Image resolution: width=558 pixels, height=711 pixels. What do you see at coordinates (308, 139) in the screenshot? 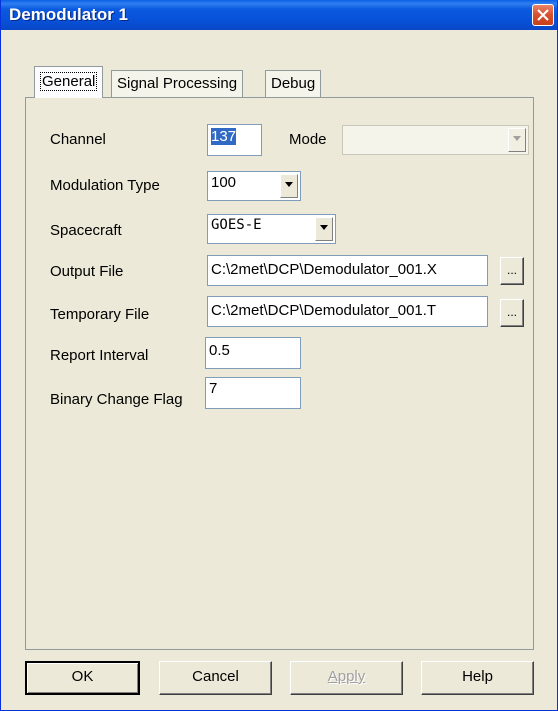
I see `mode-label: Mode` at bounding box center [308, 139].